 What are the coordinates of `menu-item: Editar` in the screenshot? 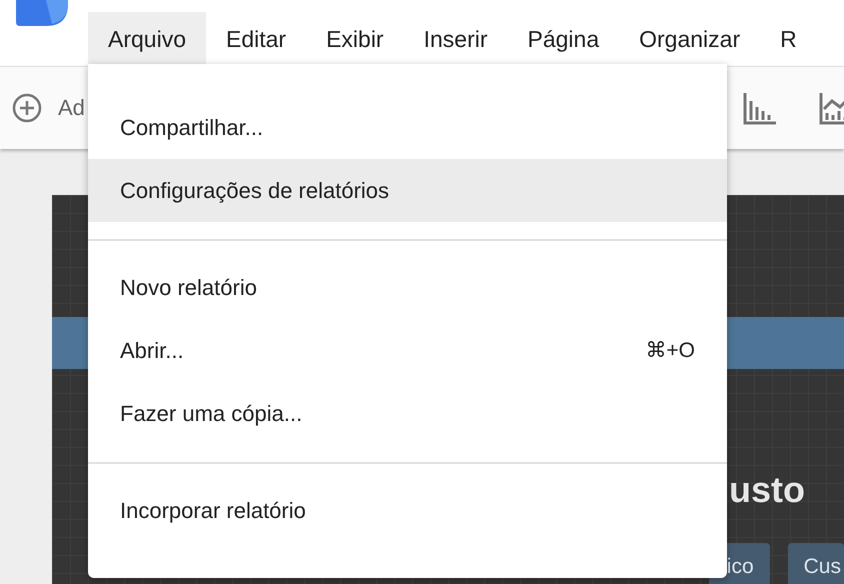 It's located at (256, 38).